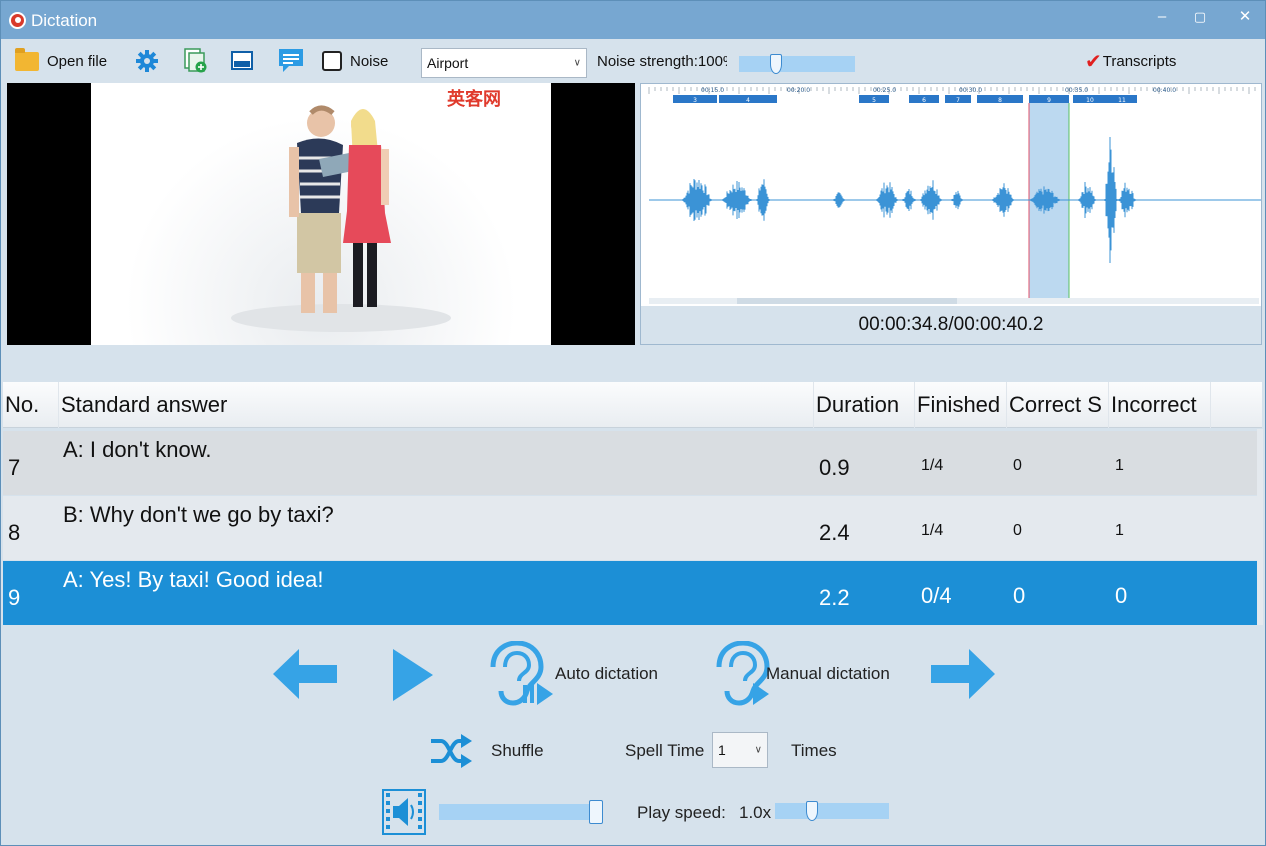 This screenshot has height=846, width=1266. Describe the element at coordinates (776, 64) in the screenshot. I see `noise-strength-slider-thumb` at that location.